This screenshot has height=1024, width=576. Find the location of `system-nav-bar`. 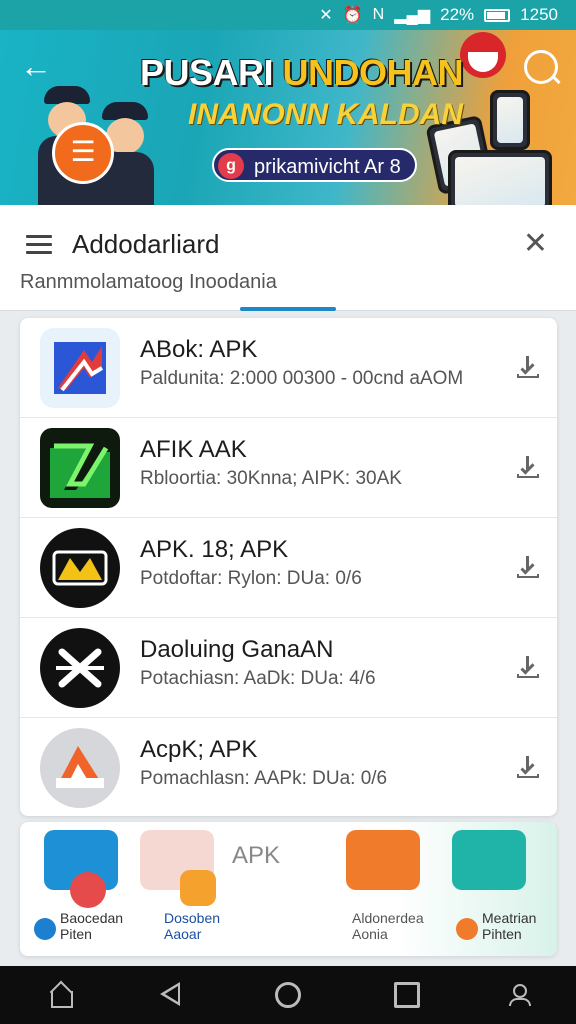

system-nav-bar is located at coordinates (288, 995).